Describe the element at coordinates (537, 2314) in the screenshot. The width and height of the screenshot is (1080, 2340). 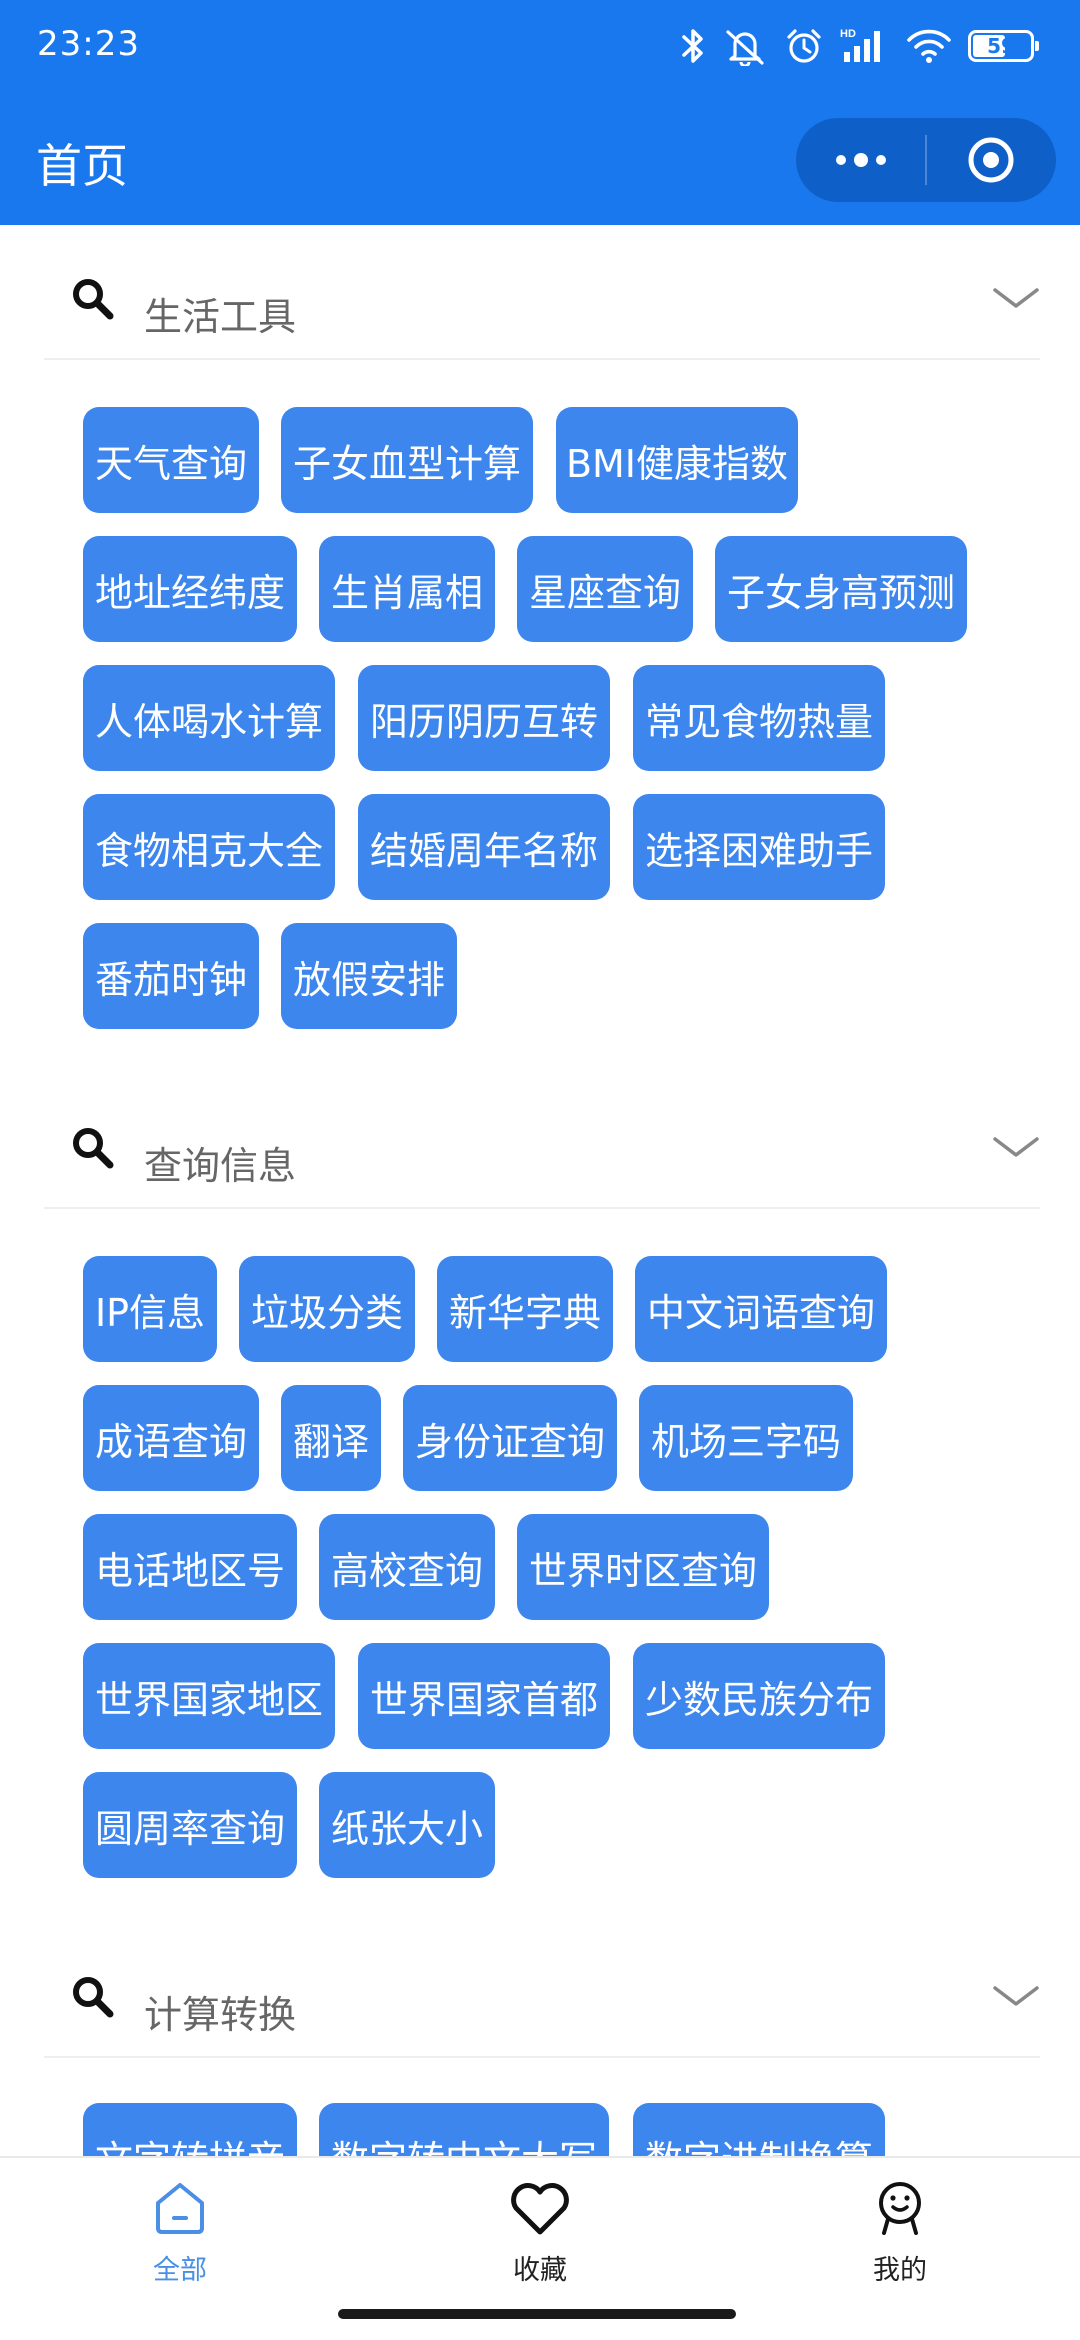
I see `home-indicator` at that location.